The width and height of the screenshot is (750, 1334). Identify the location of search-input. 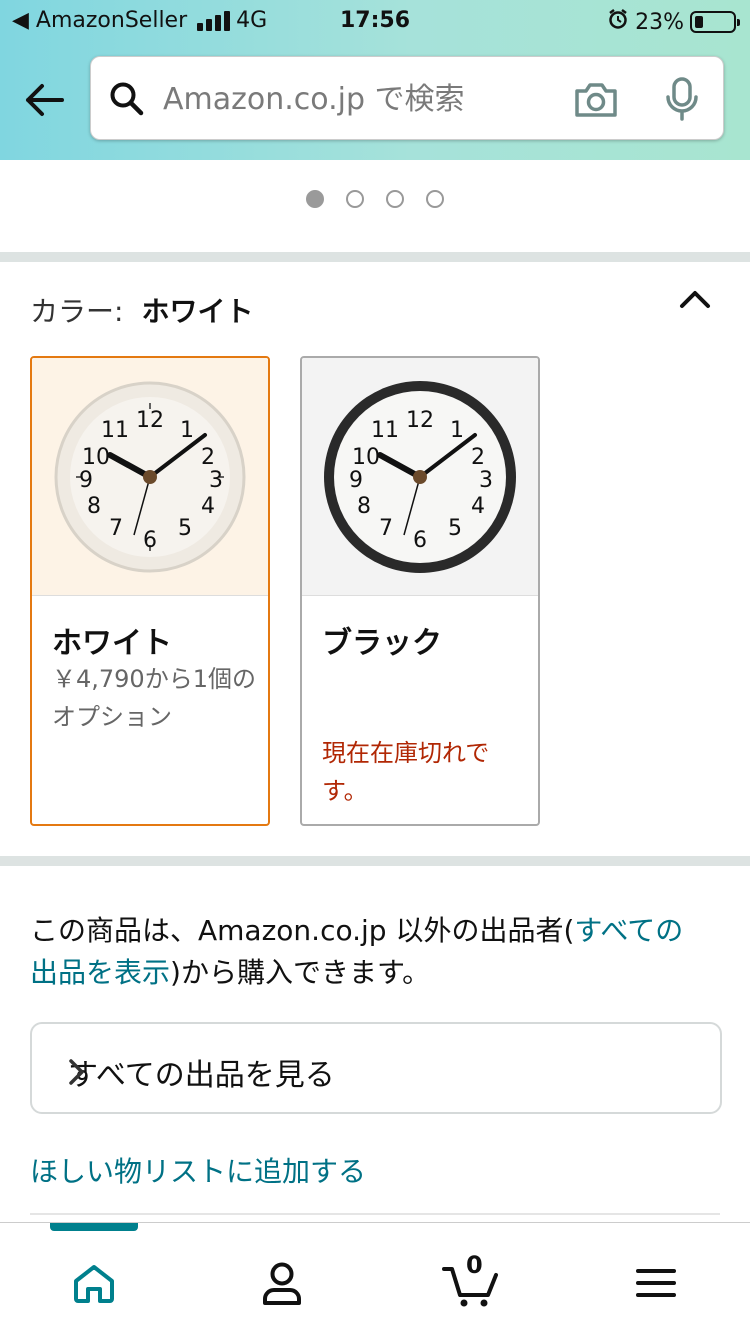
(353, 99).